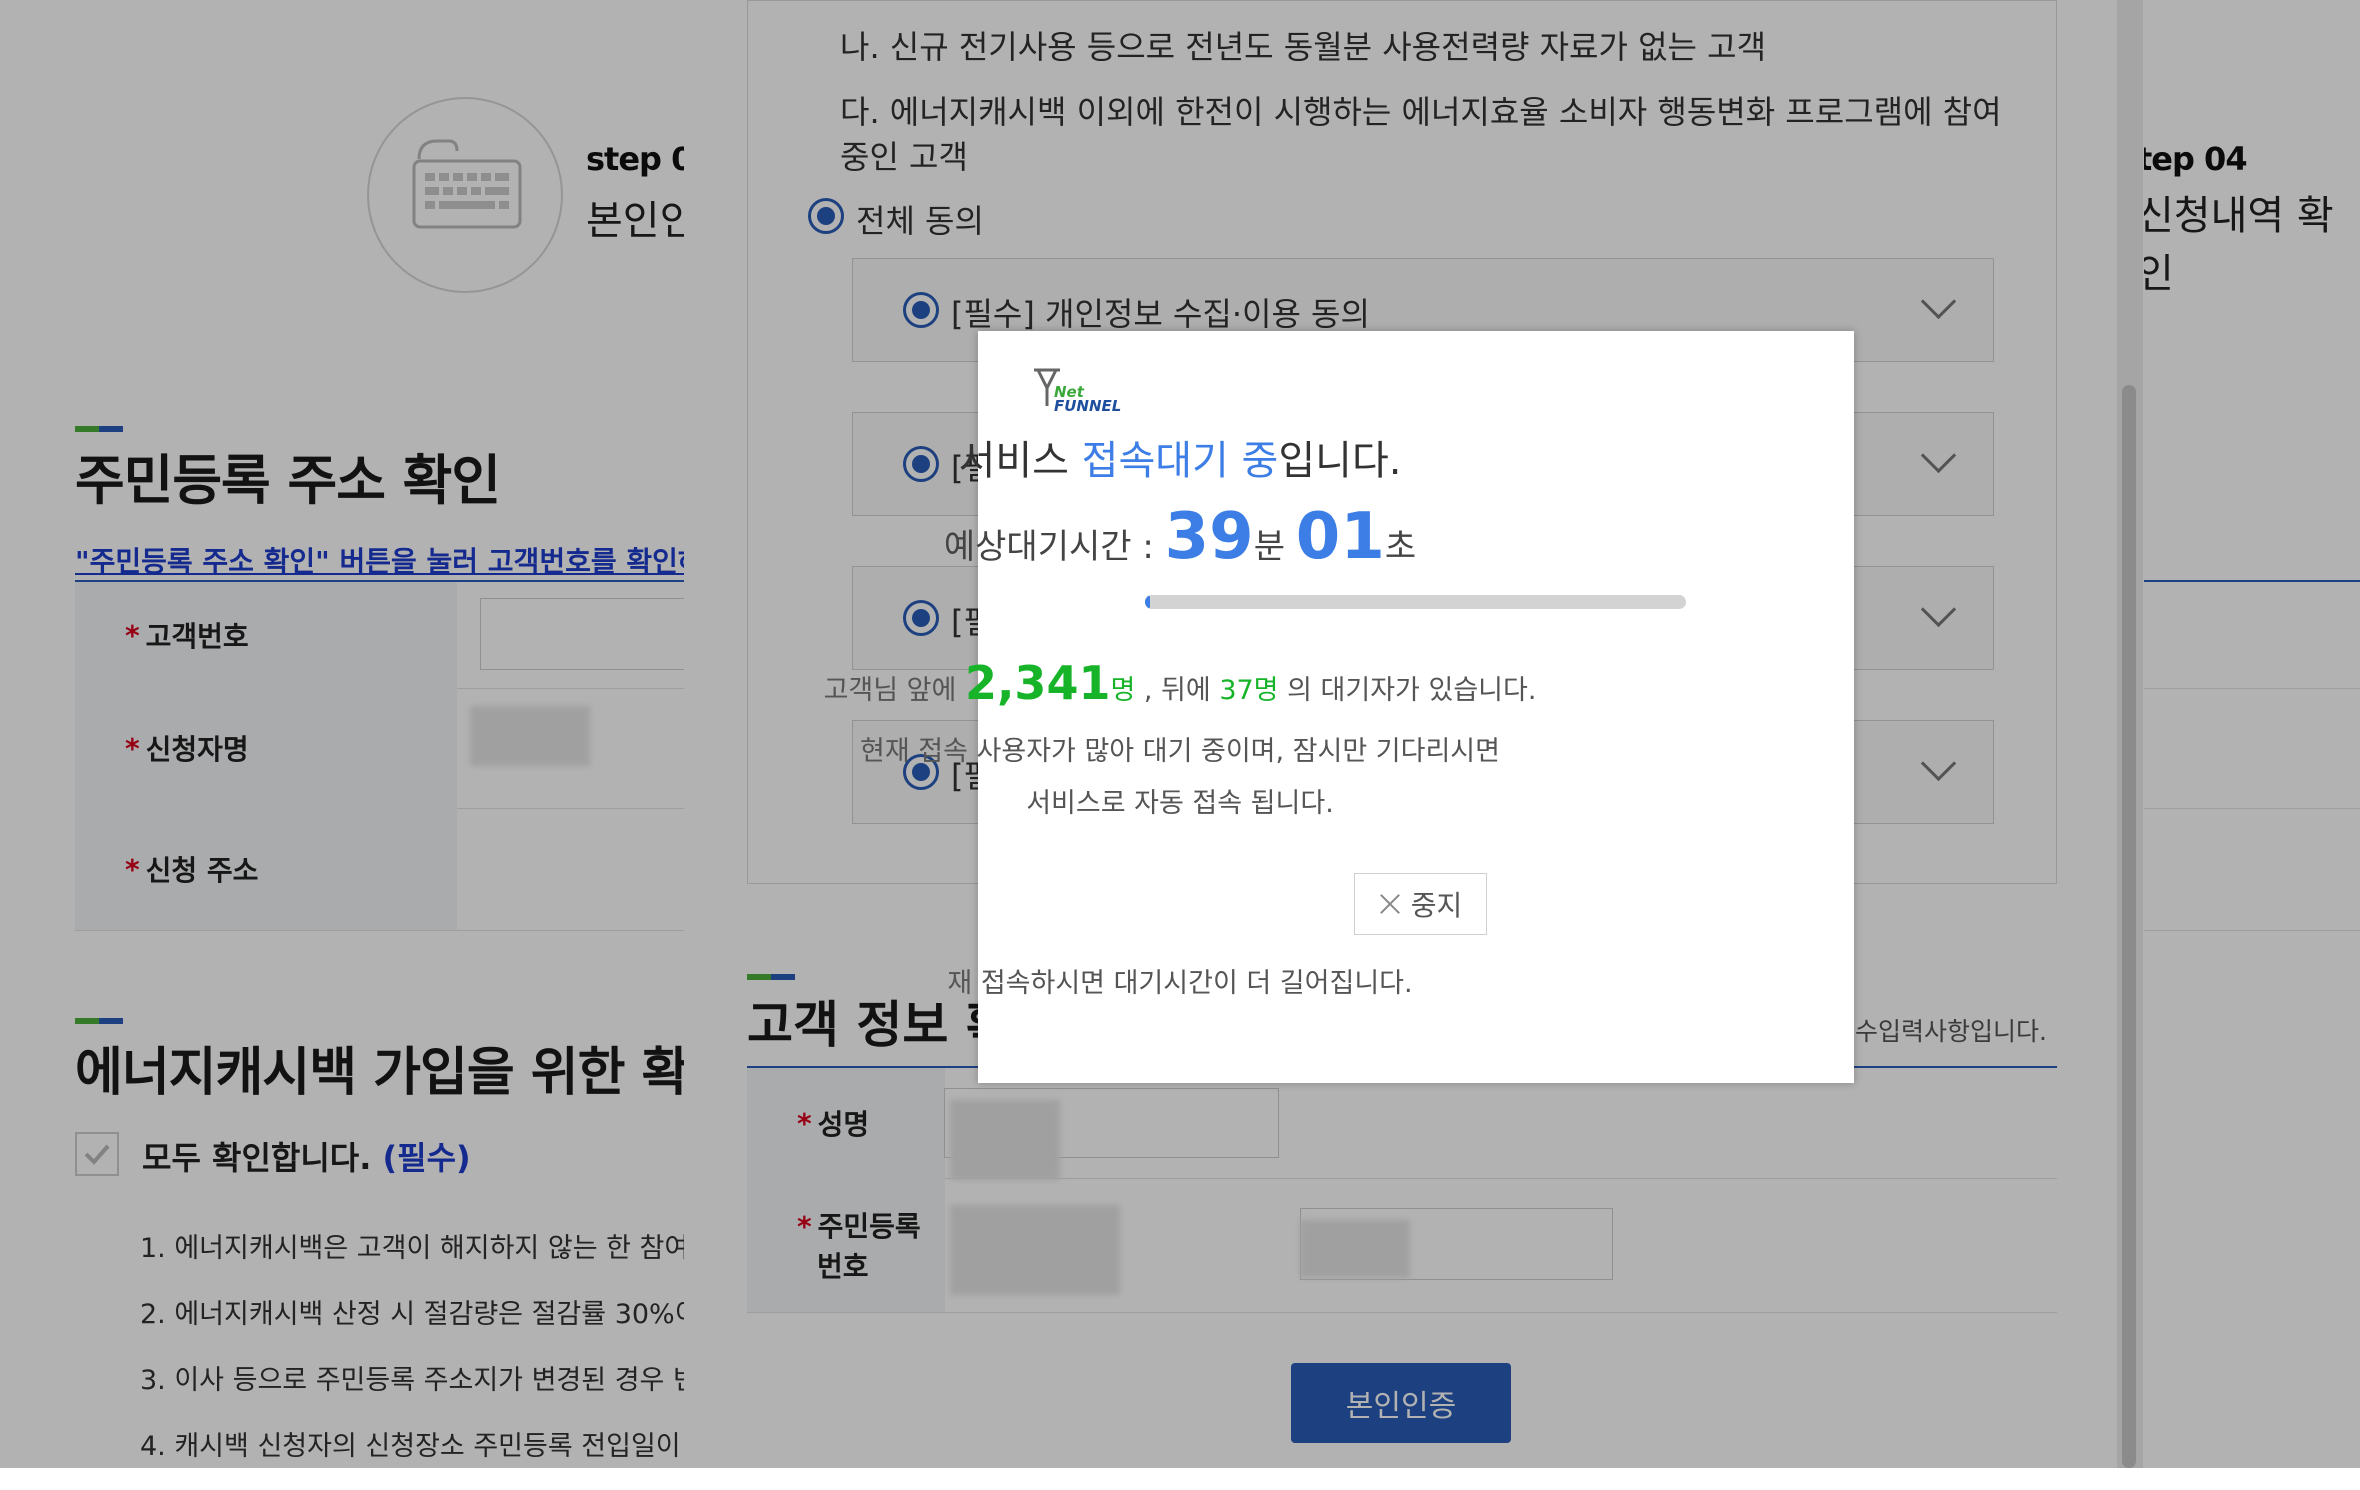  What do you see at coordinates (1082, 391) in the screenshot?
I see `netfunnel-logo: Net FUNNEL` at bounding box center [1082, 391].